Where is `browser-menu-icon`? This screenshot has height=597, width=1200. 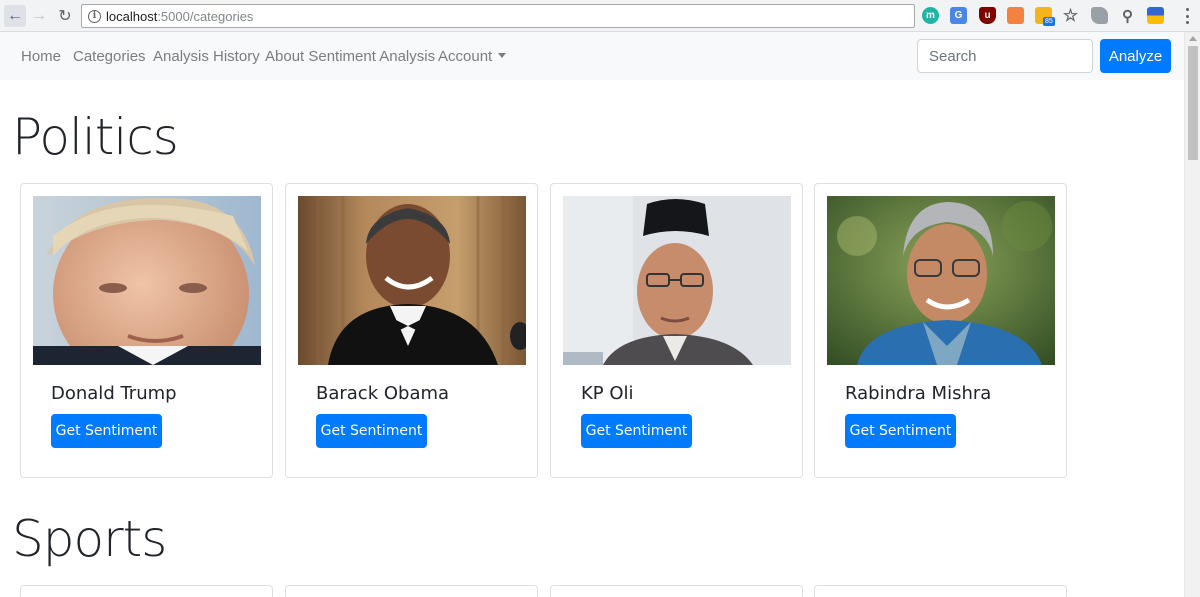 browser-menu-icon is located at coordinates (1187, 16).